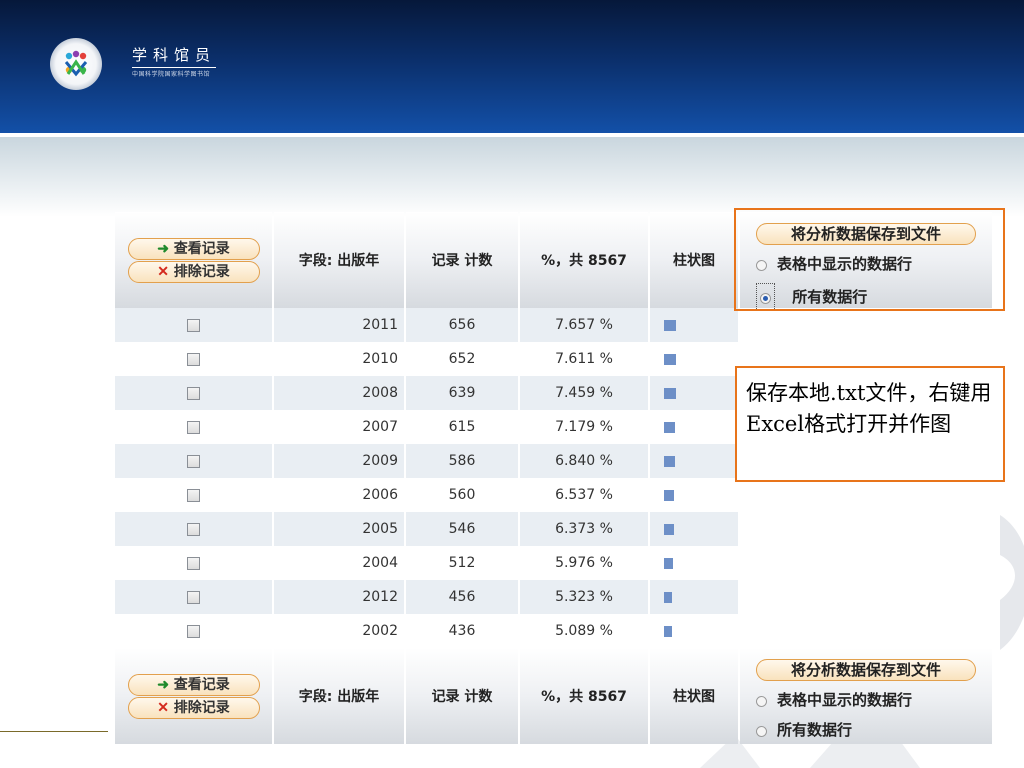 The image size is (1024, 768). Describe the element at coordinates (339, 495) in the screenshot. I see `row-year: 2006` at that location.